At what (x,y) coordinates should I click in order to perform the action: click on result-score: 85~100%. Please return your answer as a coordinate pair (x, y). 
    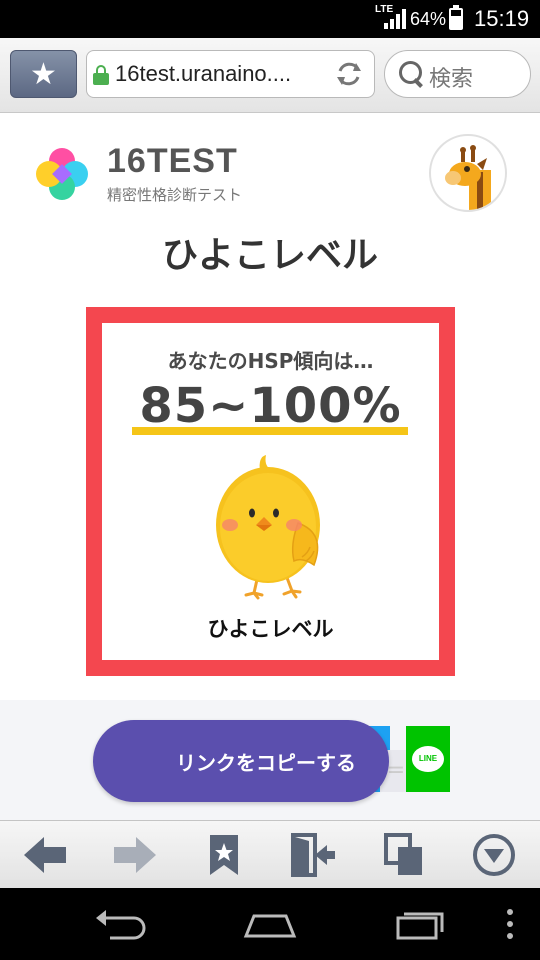
    Looking at the image, I should click on (270, 406).